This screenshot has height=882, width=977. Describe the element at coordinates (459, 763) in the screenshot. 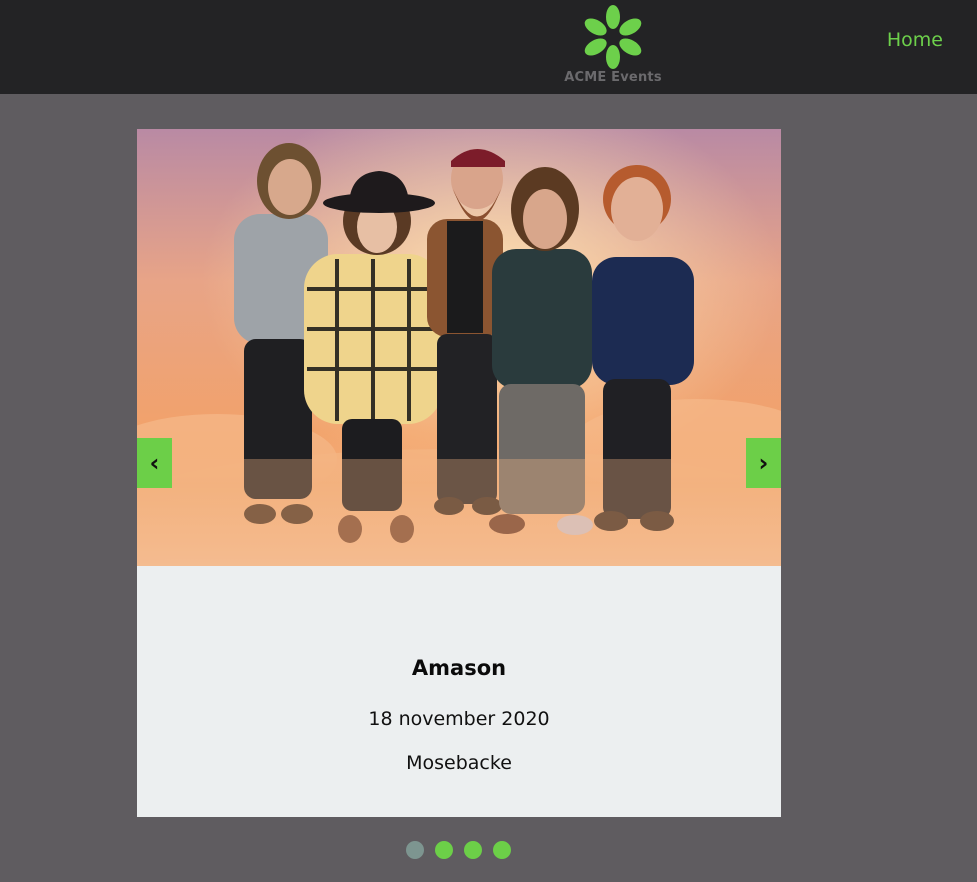

I see `event-venue: Mosebacke` at that location.